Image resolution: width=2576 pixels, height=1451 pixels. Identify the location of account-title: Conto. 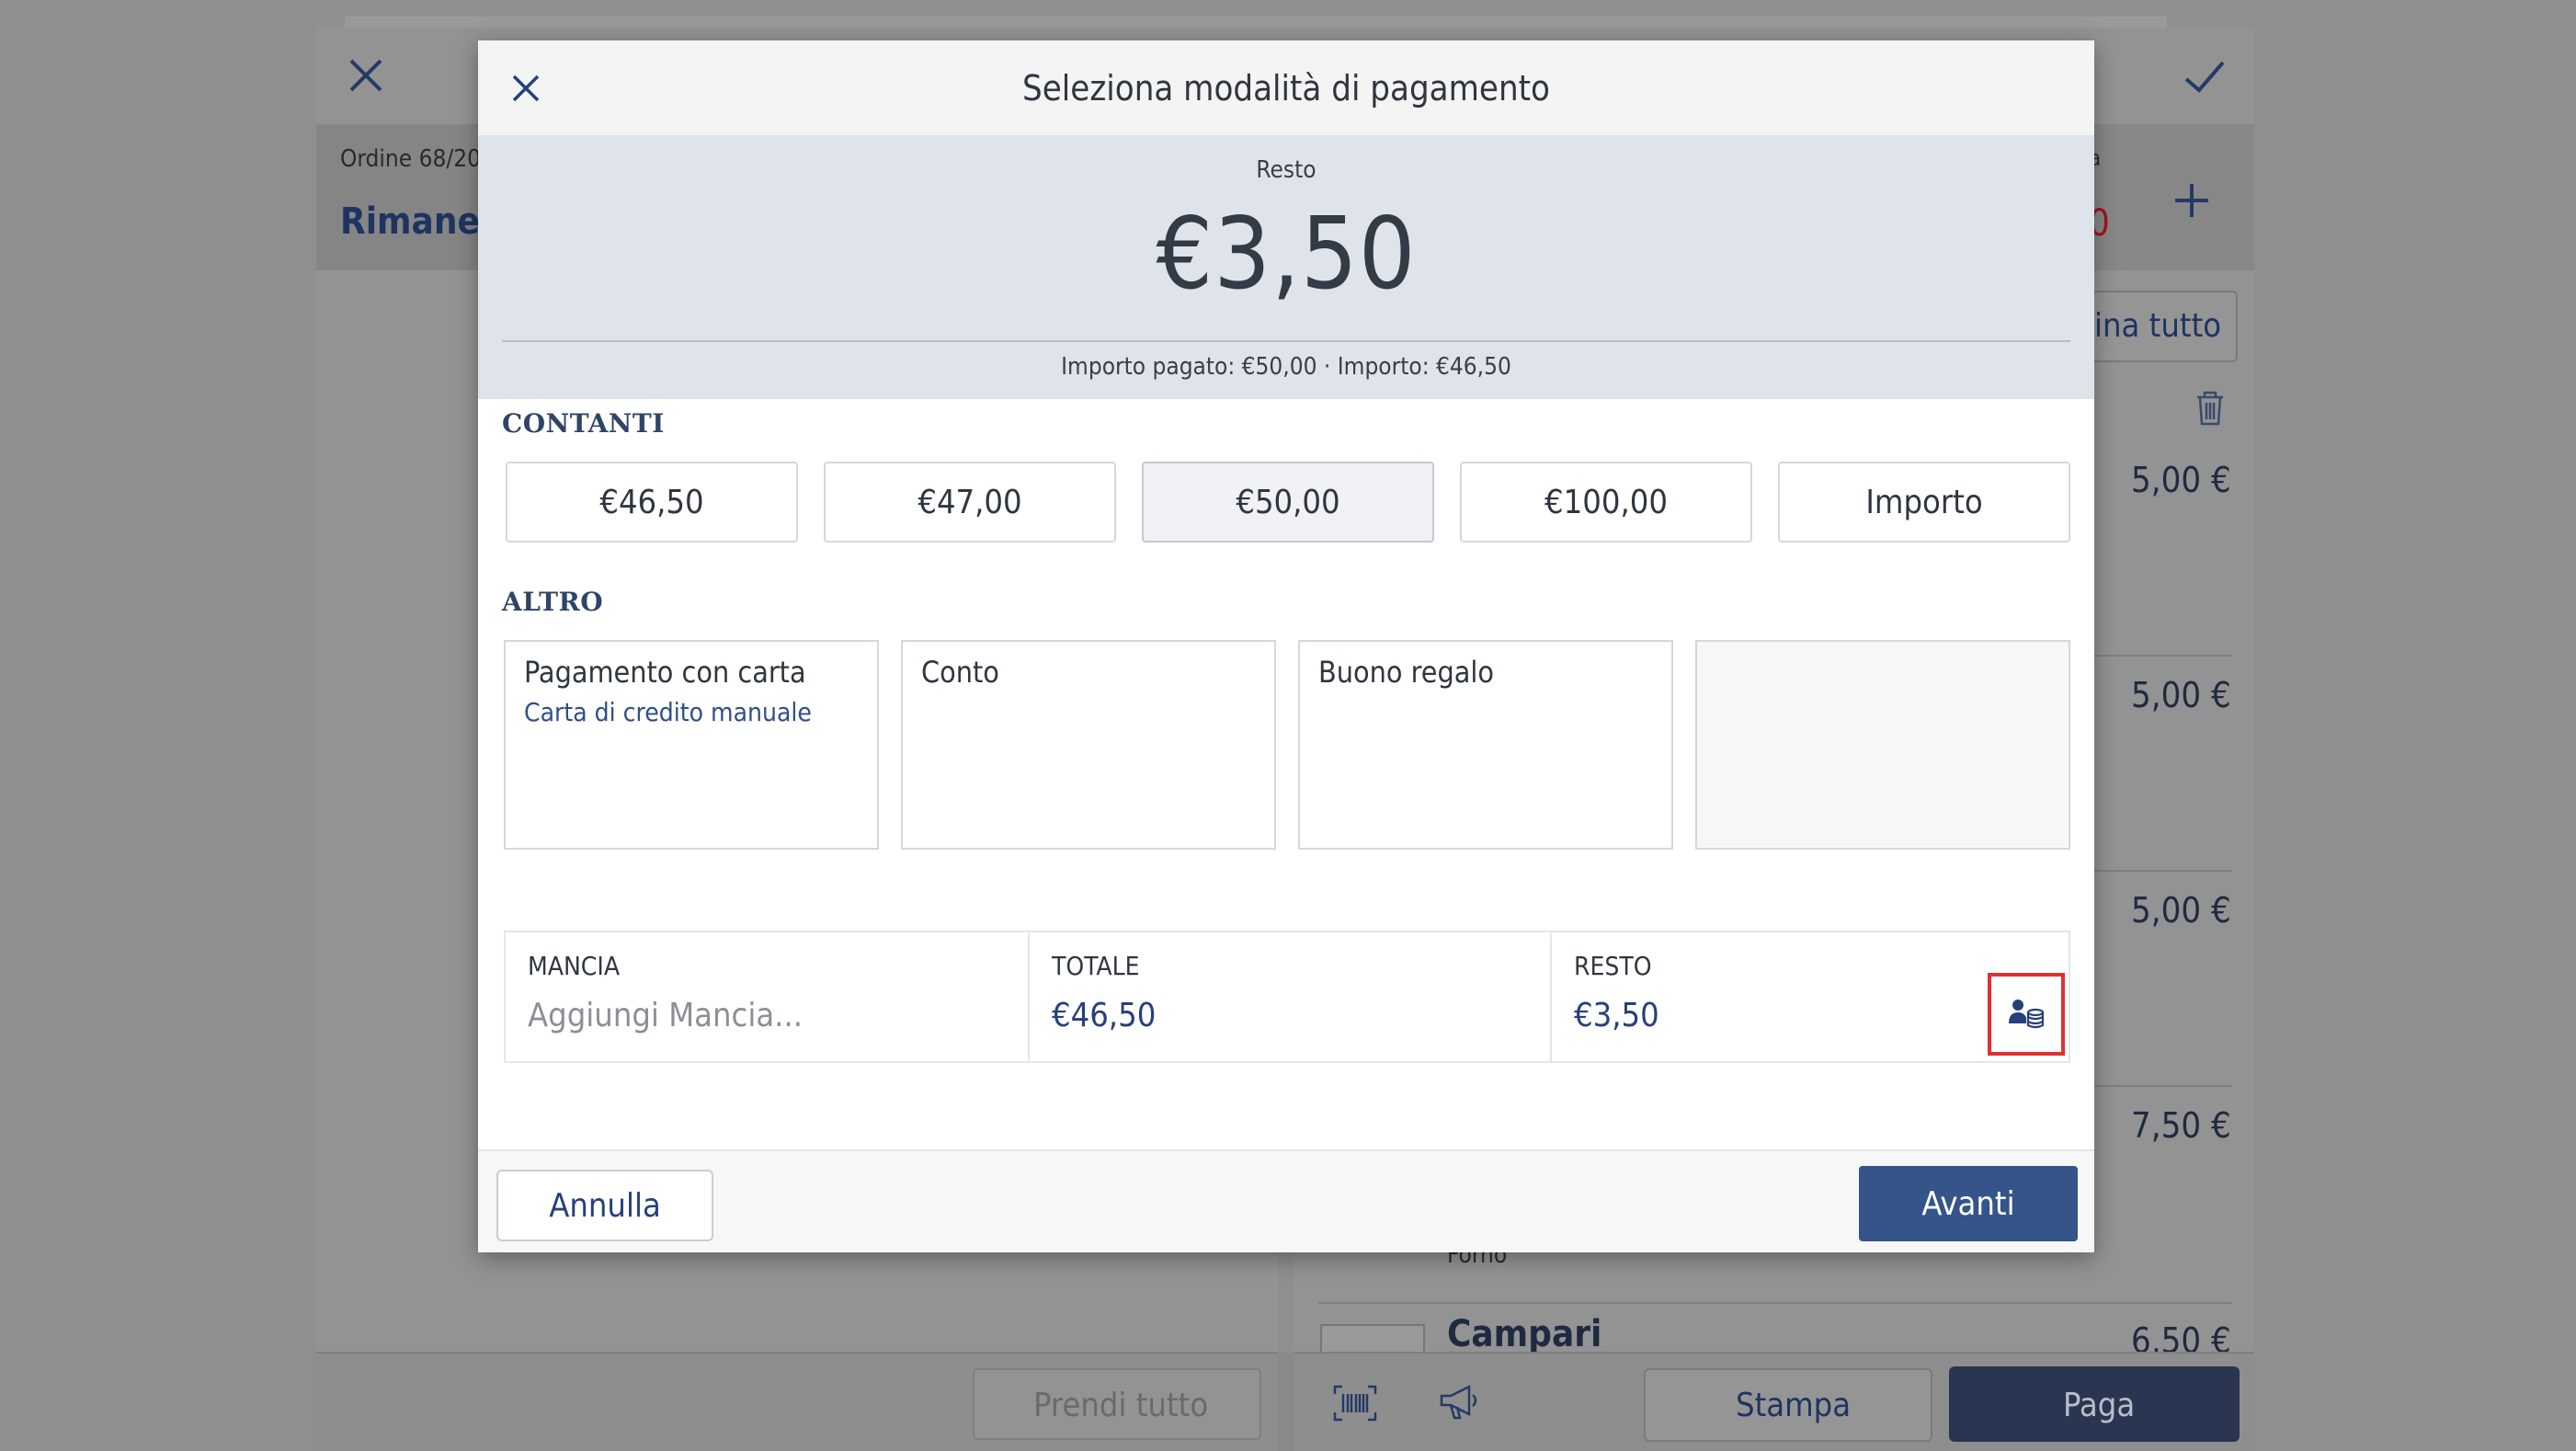
(960, 672).